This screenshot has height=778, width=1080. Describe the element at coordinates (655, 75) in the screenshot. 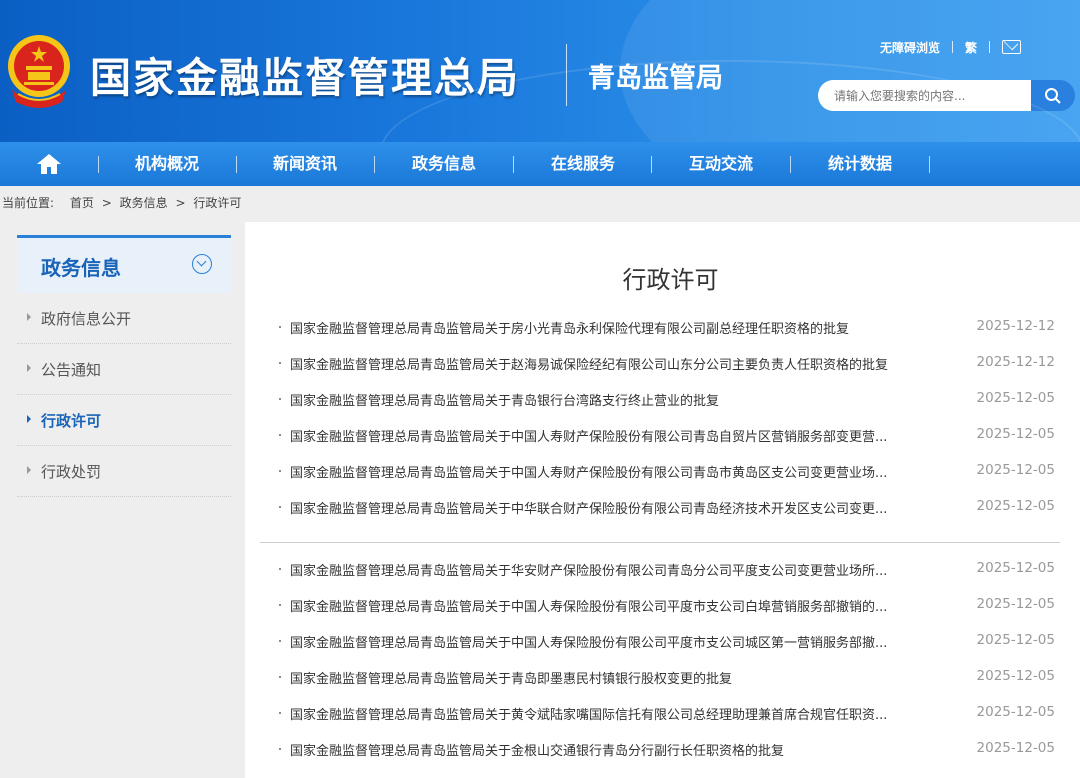

I see `bureau-name: 青岛监管局` at that location.